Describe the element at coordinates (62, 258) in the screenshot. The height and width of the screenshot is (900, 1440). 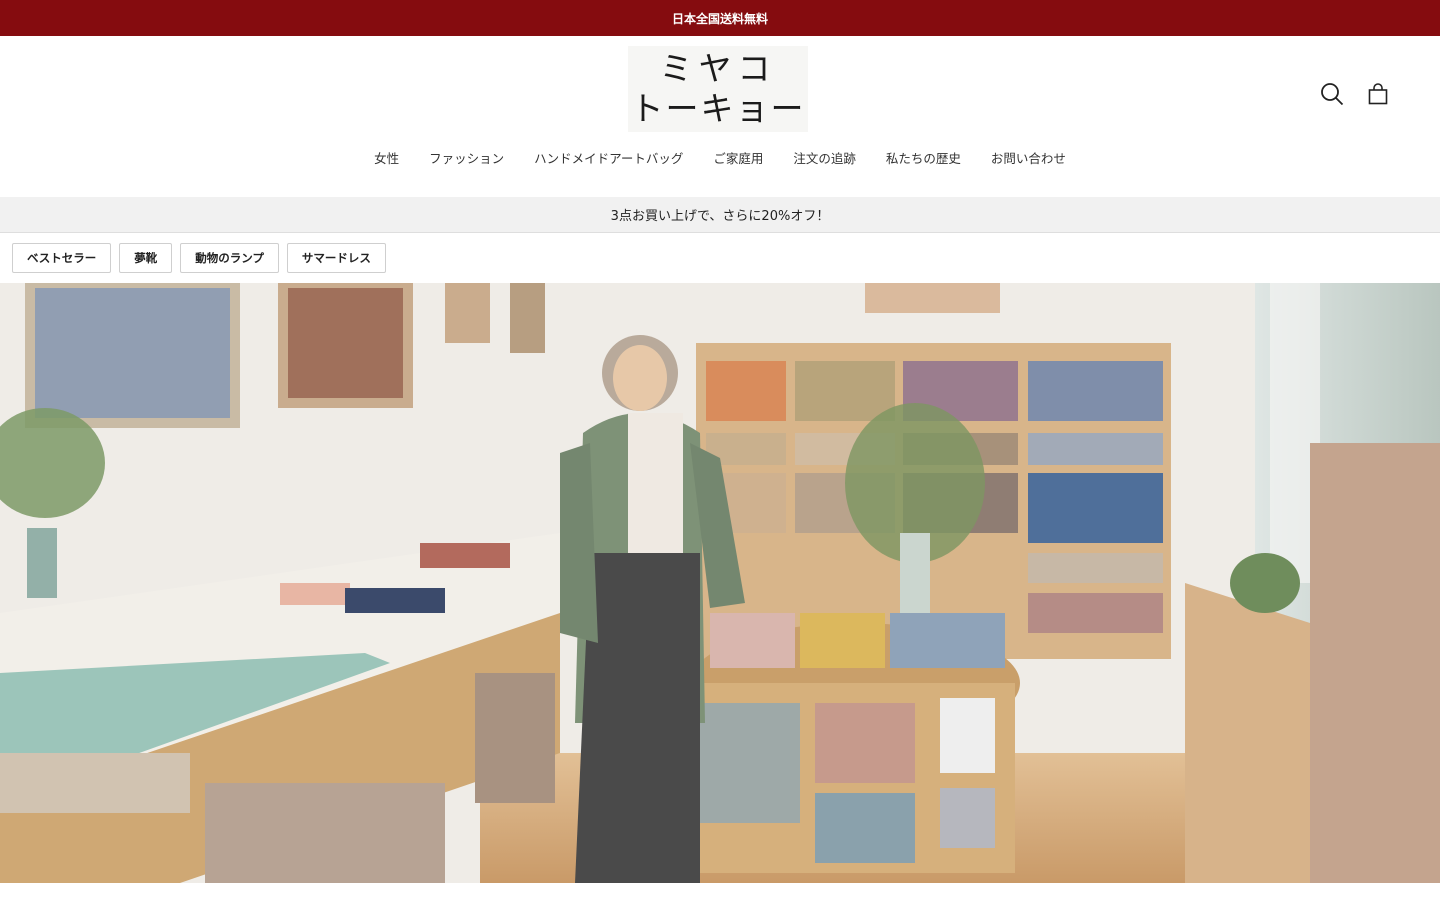
I see `chip-bestsellers: ベストセラー` at that location.